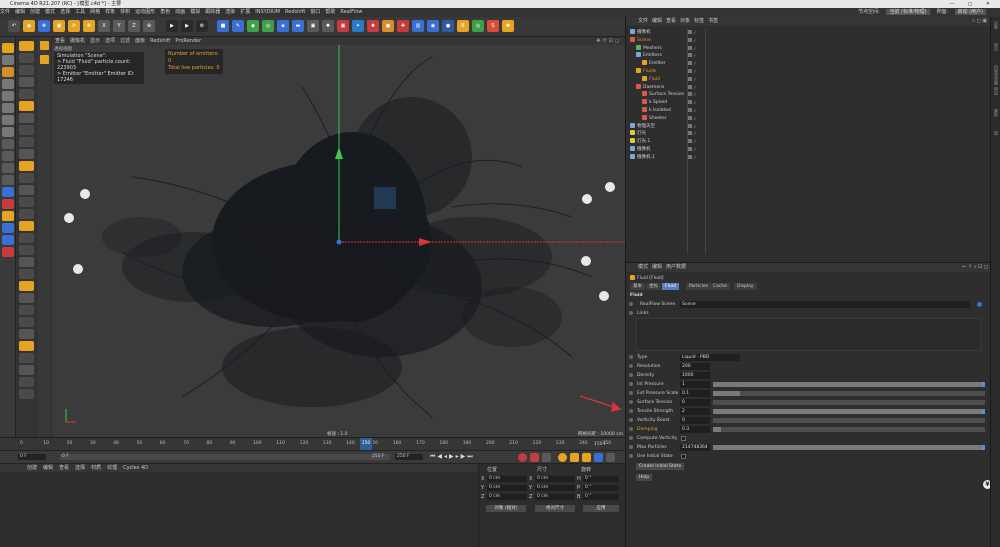 The height and width of the screenshot is (547, 1000). I want to click on object-tree-item: Fluids, so click(646, 71).